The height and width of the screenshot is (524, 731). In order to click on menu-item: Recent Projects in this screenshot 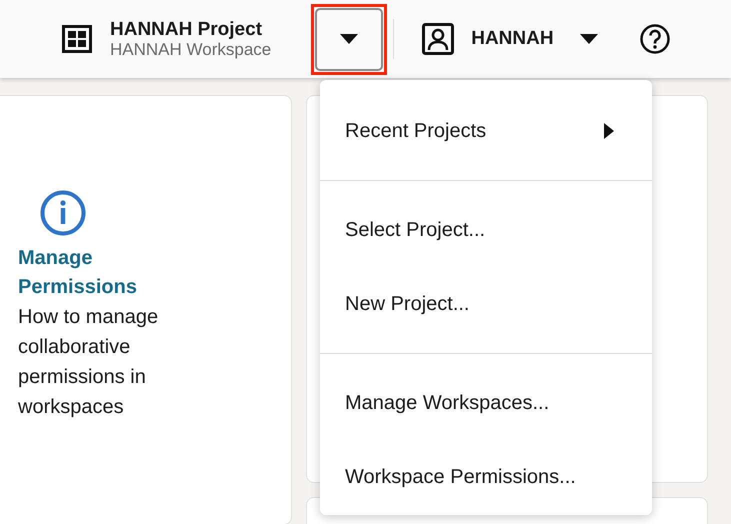, I will do `click(486, 131)`.